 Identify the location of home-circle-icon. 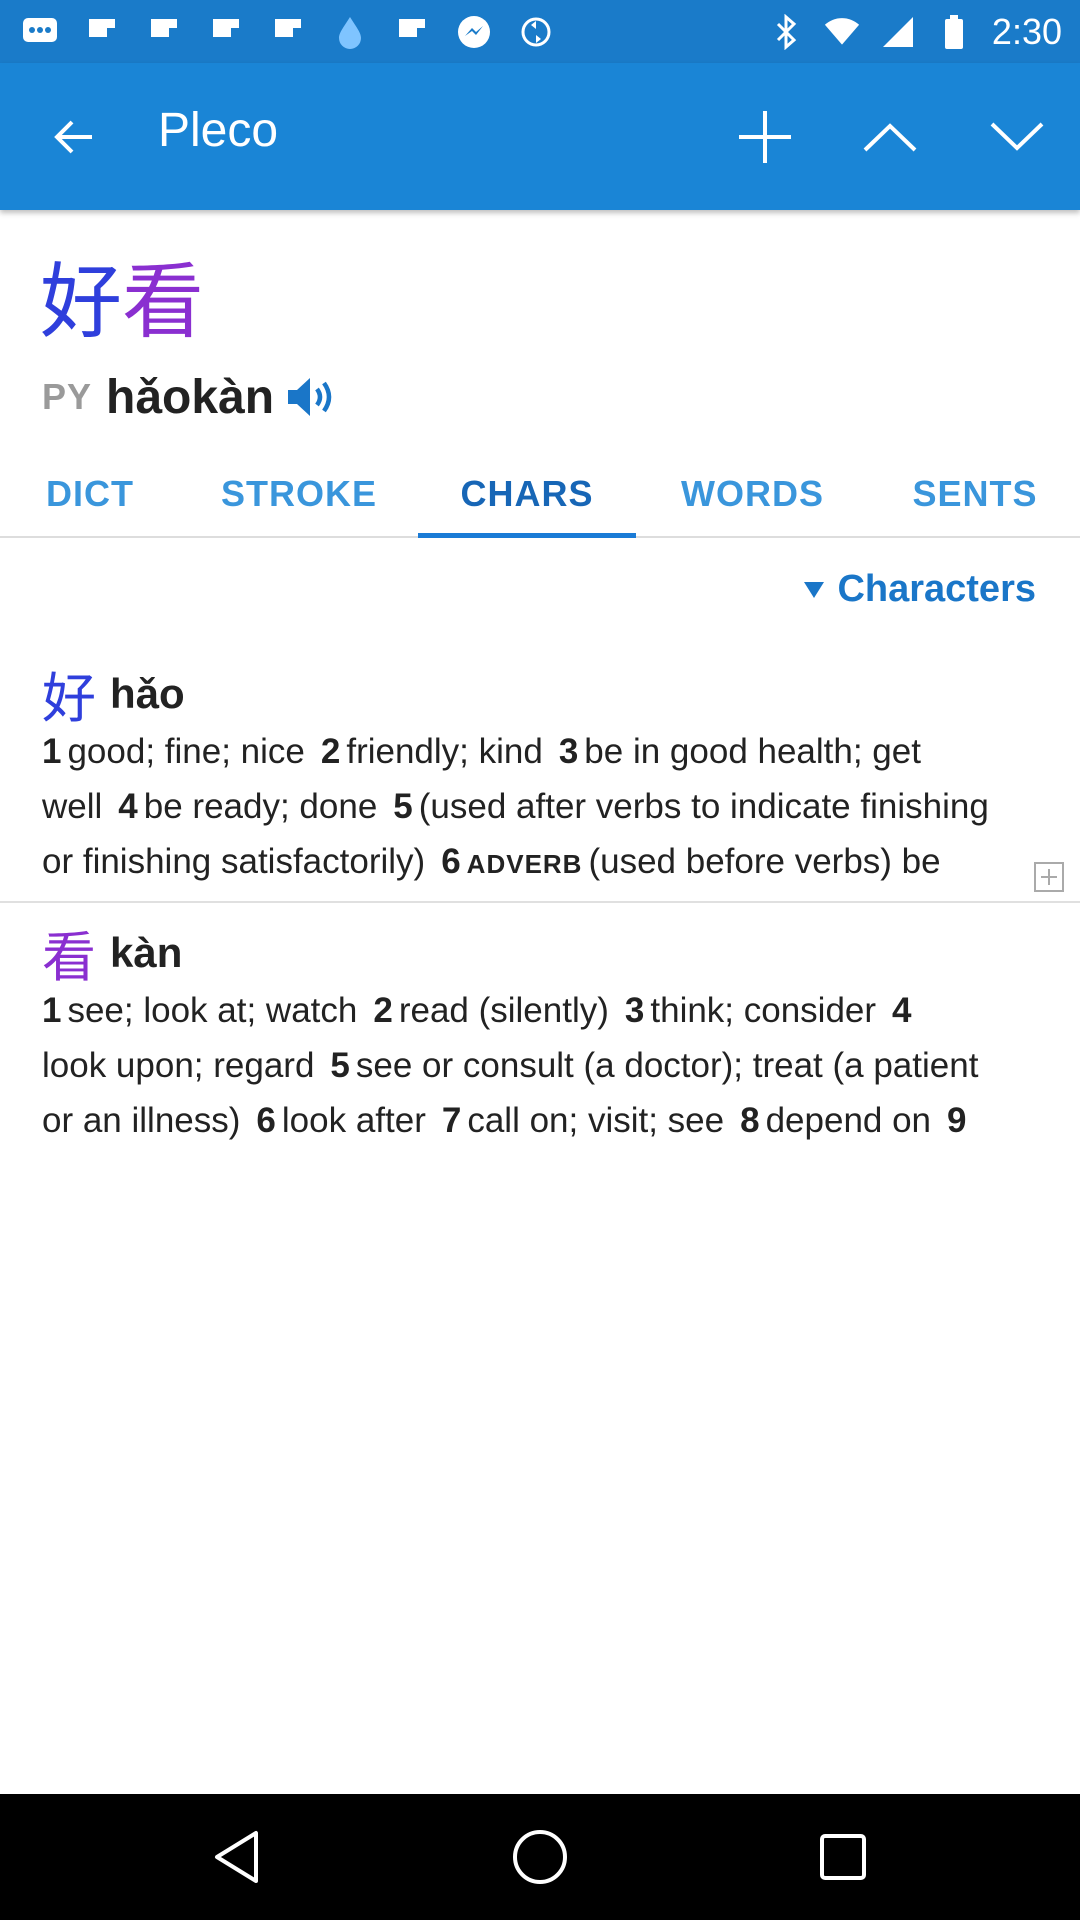
(540, 1857).